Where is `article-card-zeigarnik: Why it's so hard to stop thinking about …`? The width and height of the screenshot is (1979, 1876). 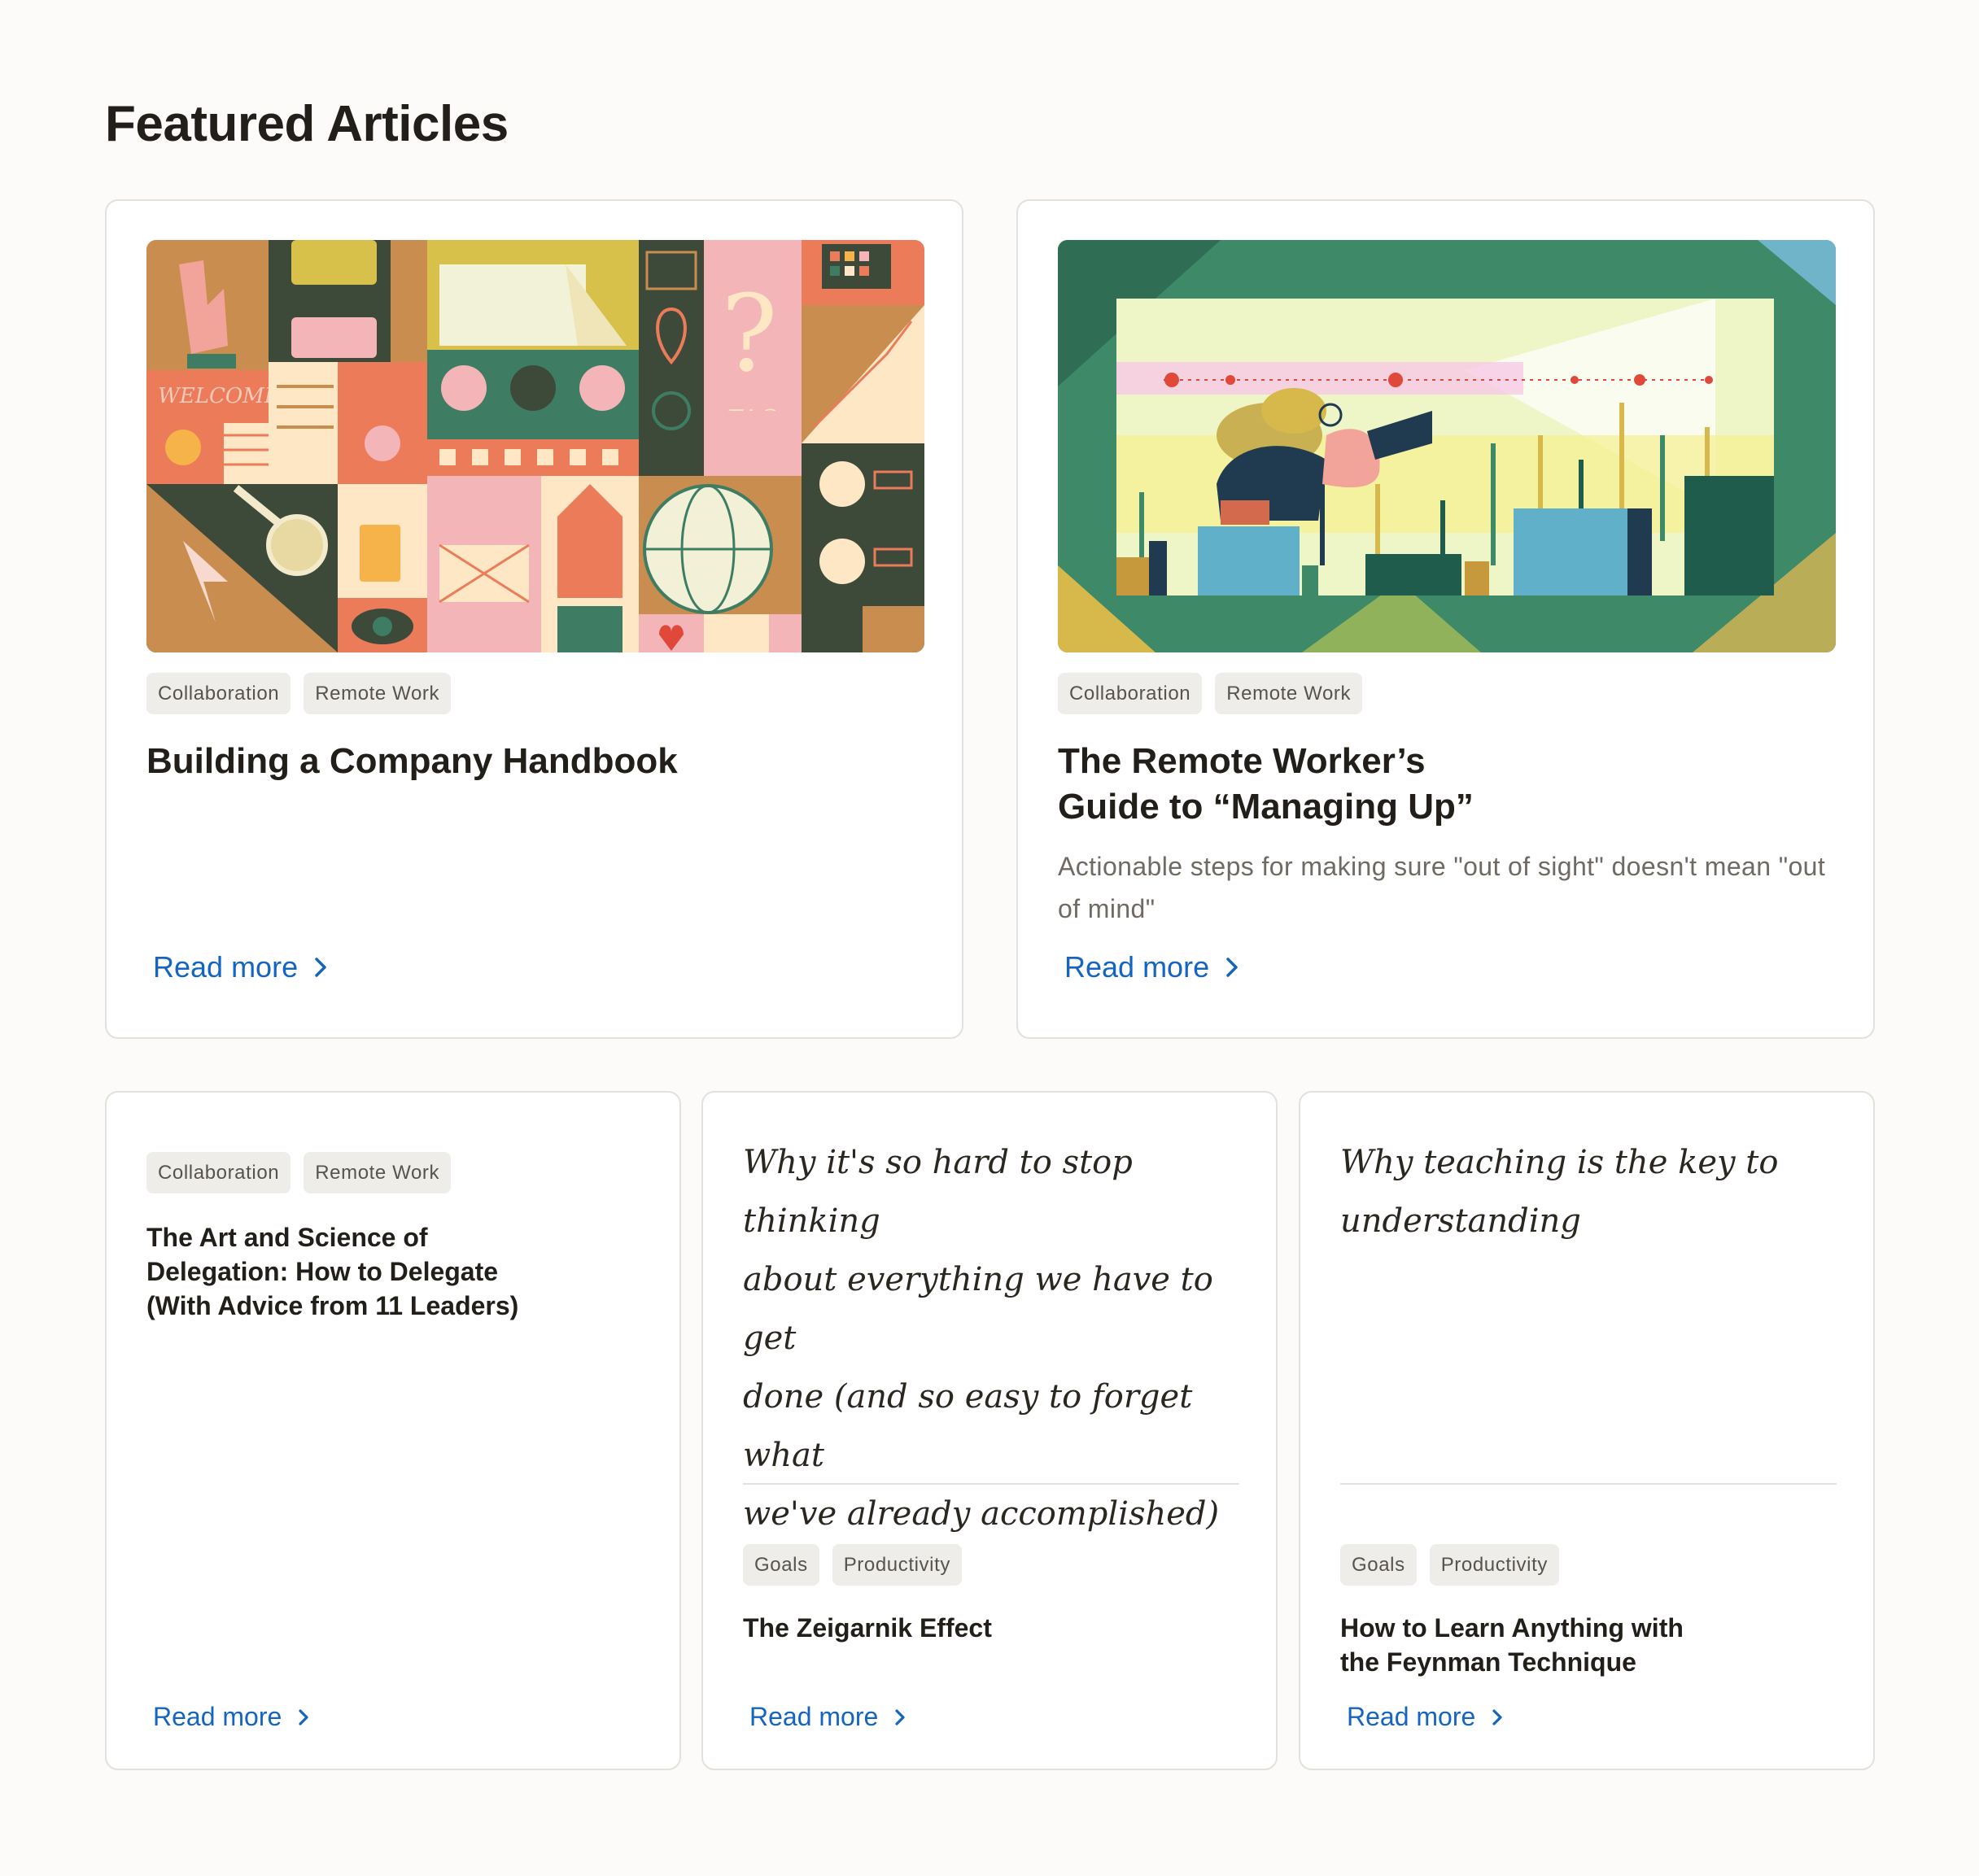
article-card-zeigarnik: Why it's so hard to stop thinking about … is located at coordinates (989, 1430).